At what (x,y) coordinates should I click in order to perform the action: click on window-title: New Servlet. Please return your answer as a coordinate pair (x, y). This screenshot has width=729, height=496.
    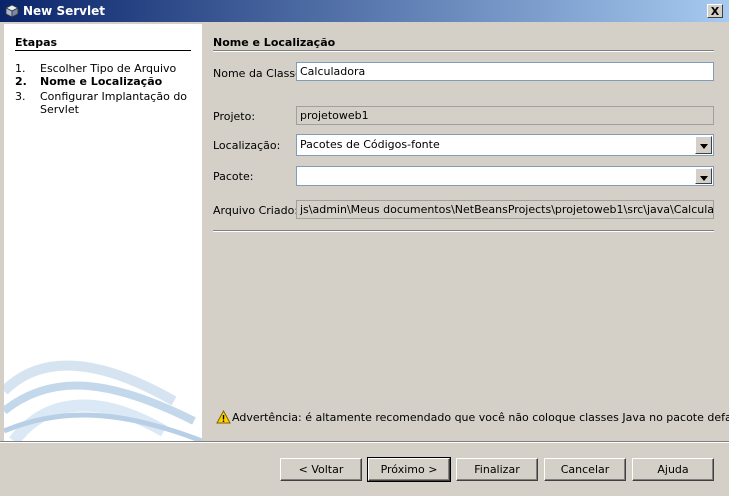
    Looking at the image, I should click on (64, 11).